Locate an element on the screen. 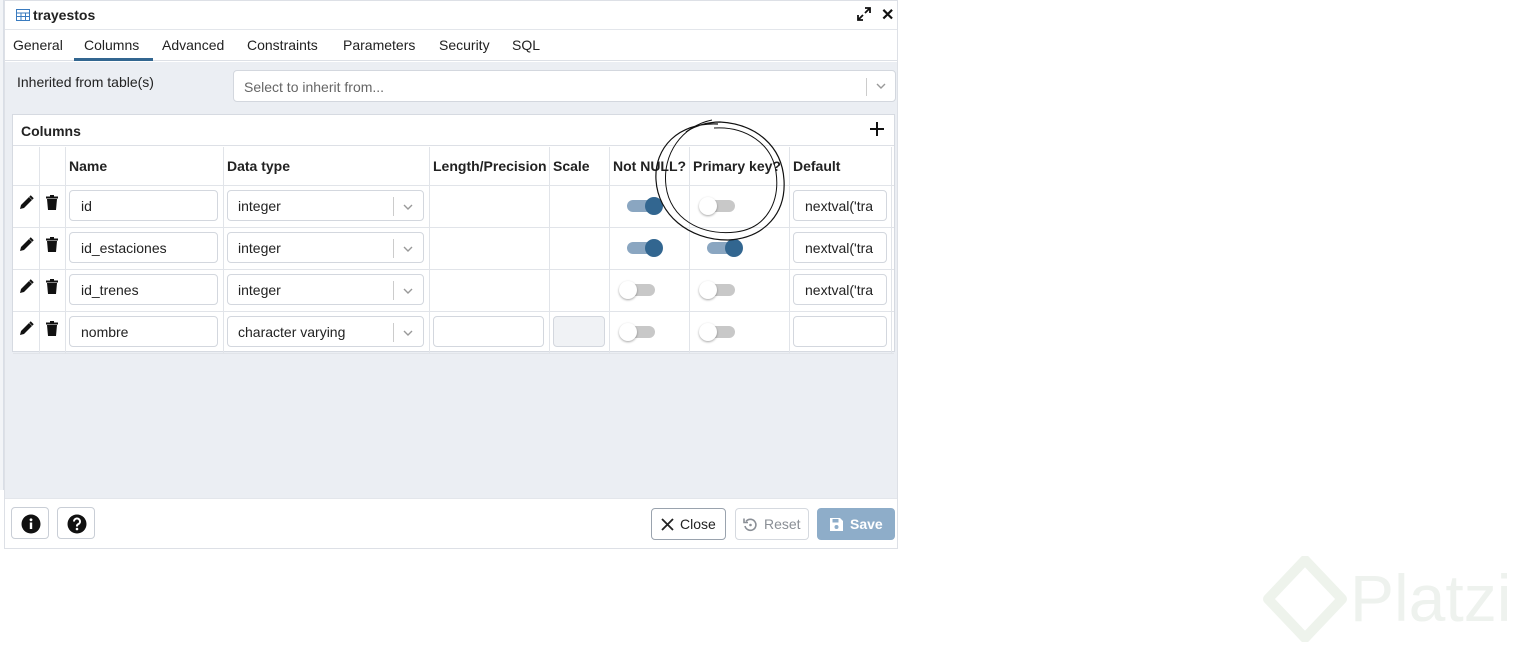 The height and width of the screenshot is (648, 1536). active-tab-indicator is located at coordinates (113, 59).